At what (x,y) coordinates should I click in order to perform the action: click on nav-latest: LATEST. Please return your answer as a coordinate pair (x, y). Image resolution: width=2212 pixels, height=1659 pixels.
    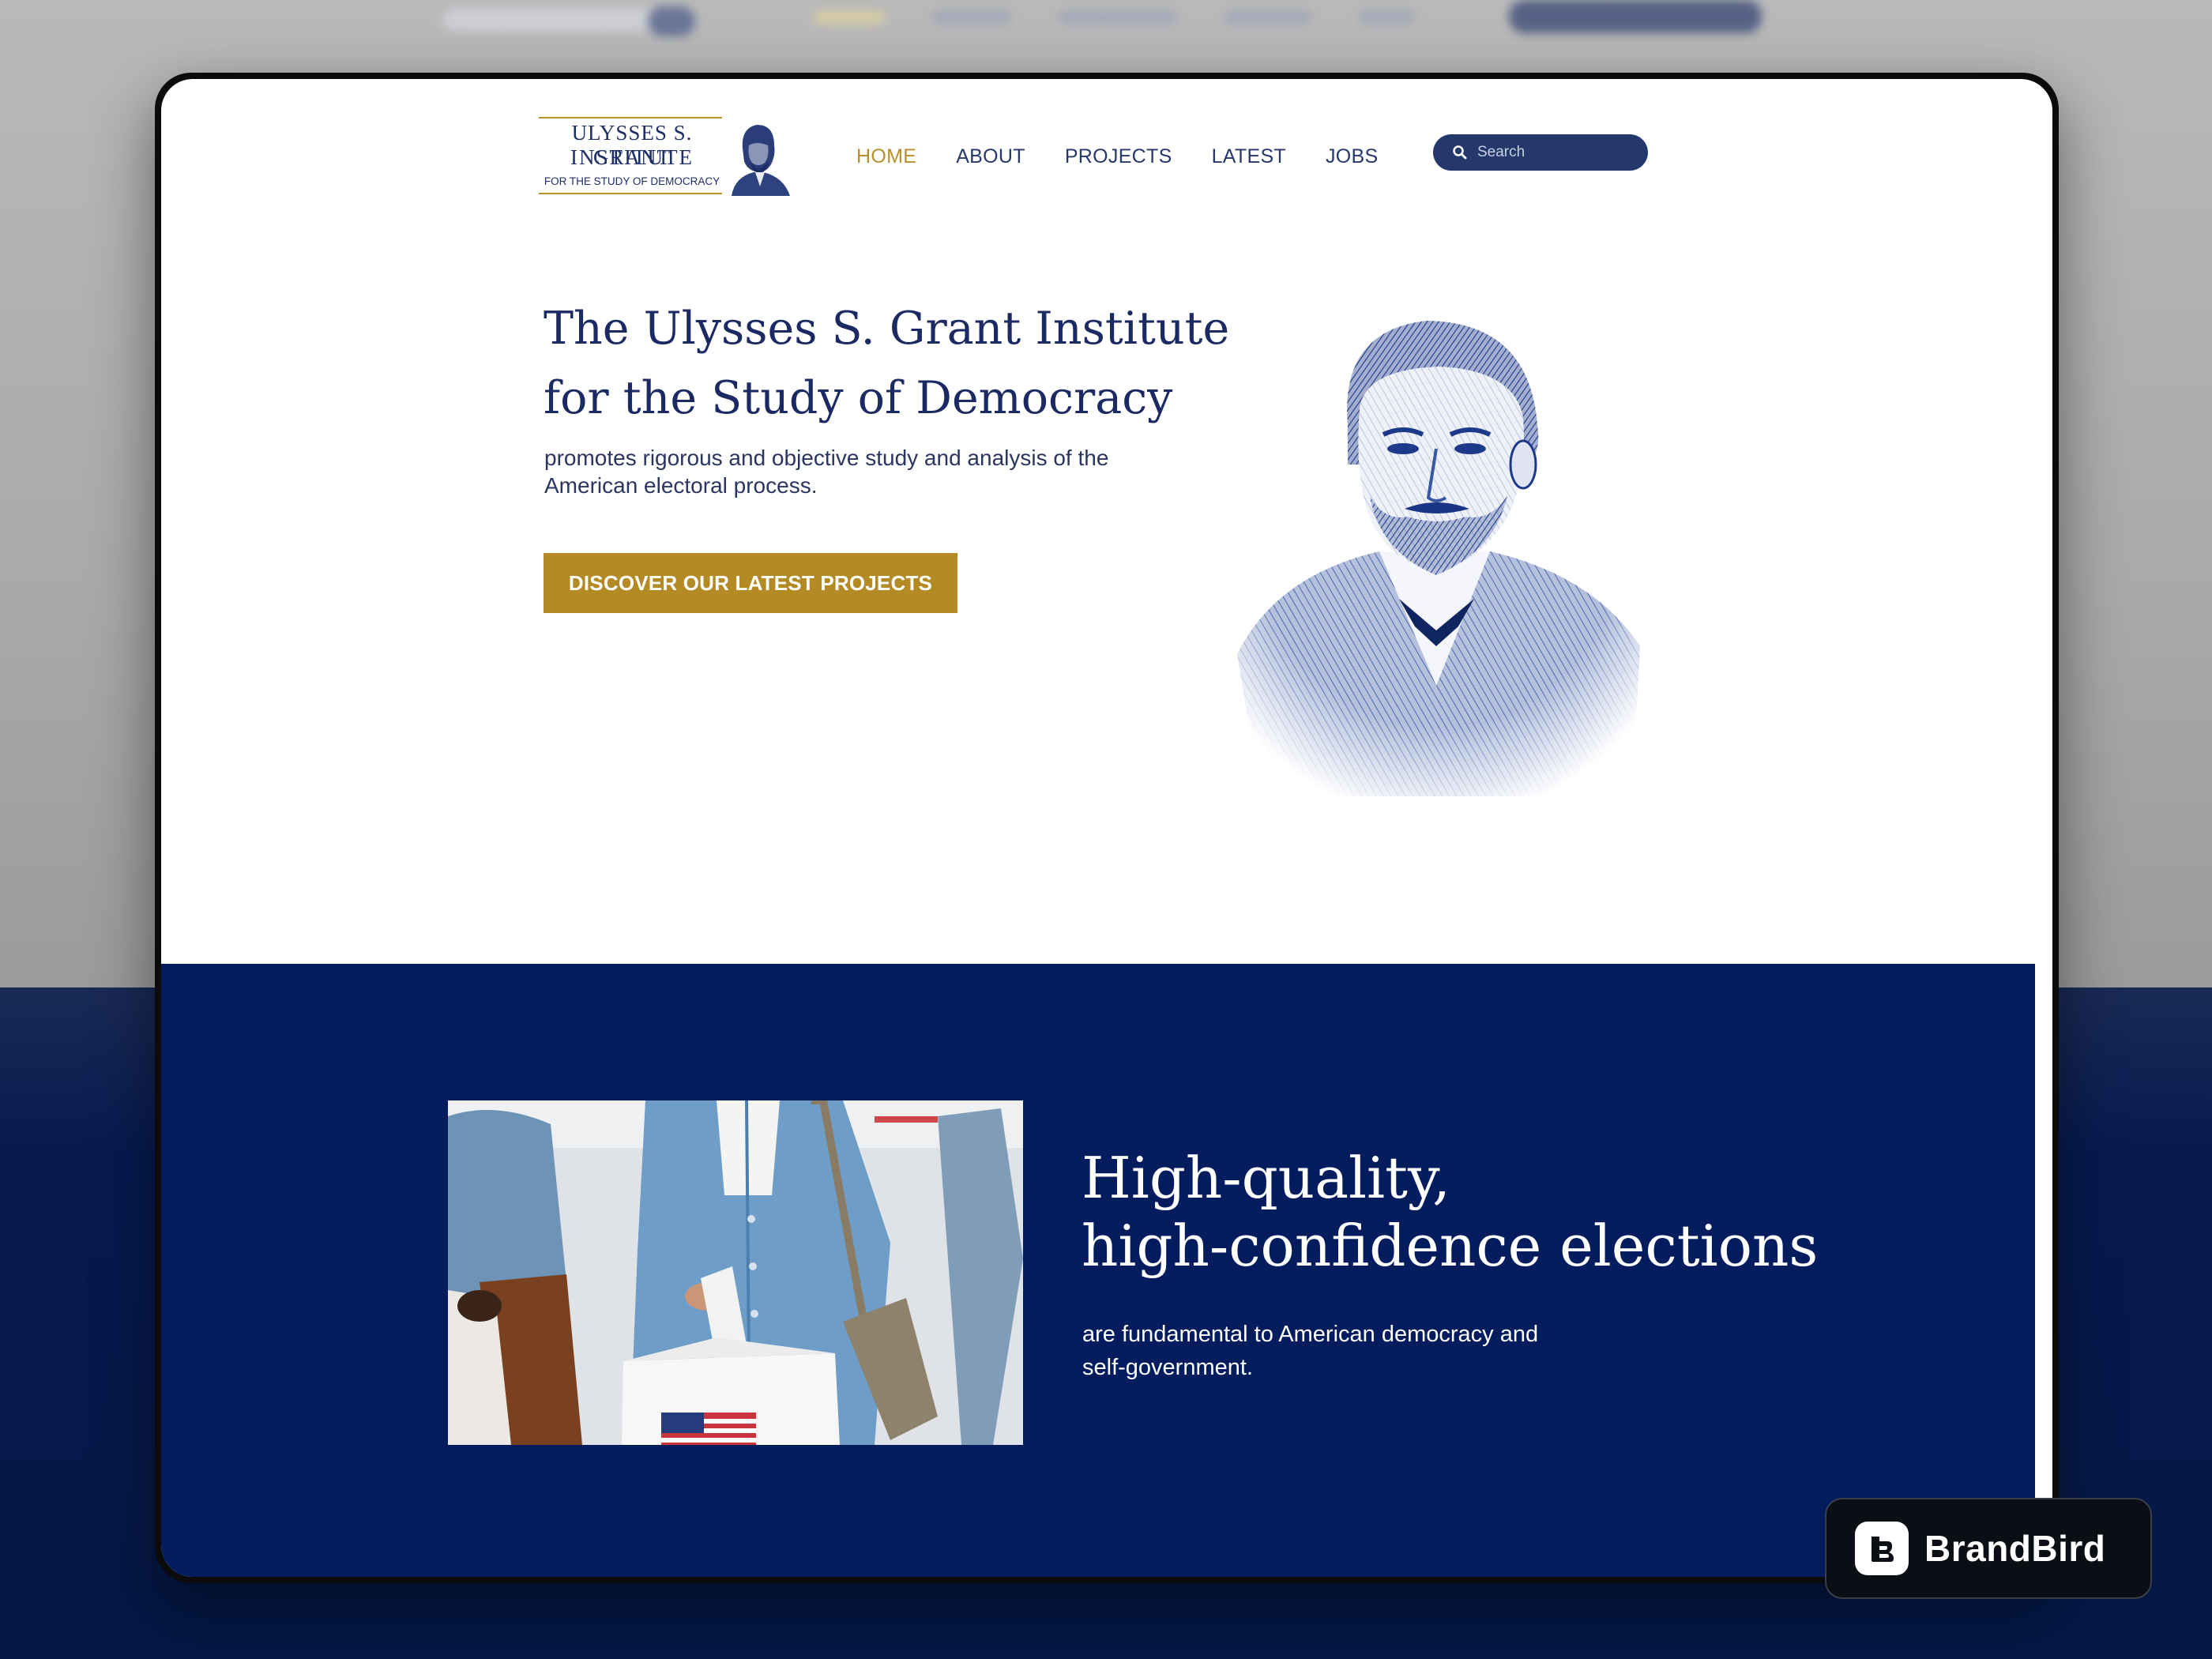
    Looking at the image, I should click on (1249, 157).